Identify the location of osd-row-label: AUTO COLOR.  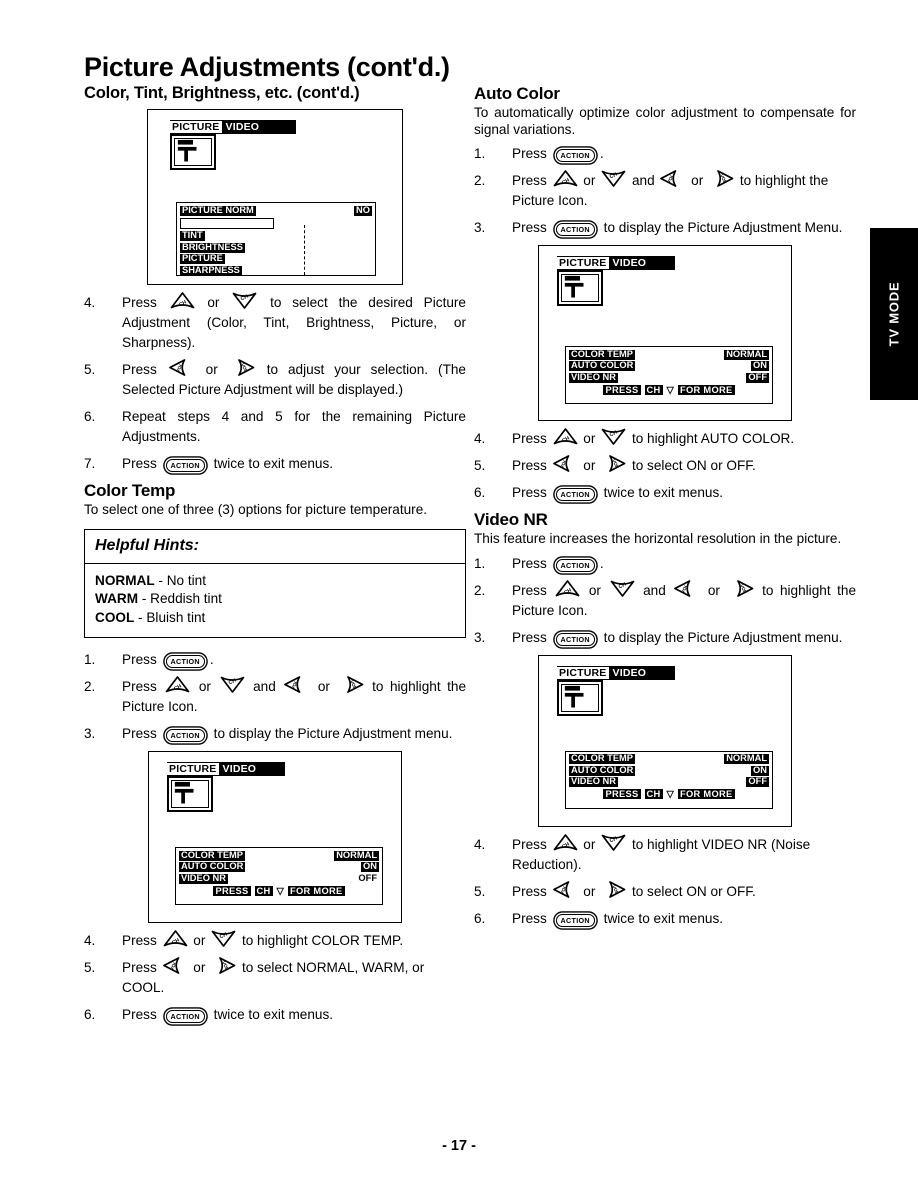
(602, 366).